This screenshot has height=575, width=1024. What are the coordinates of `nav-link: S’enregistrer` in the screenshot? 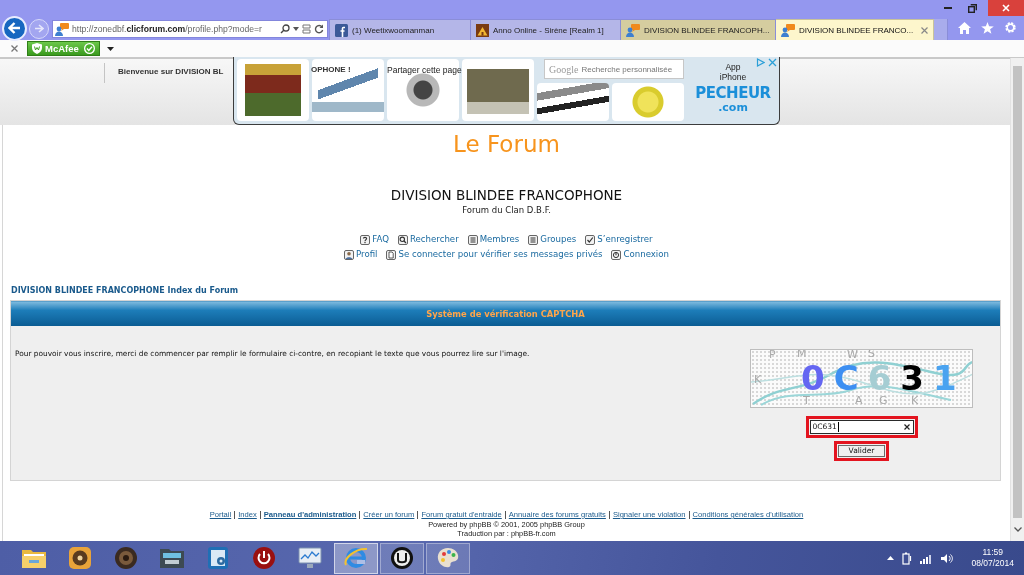 It's located at (619, 239).